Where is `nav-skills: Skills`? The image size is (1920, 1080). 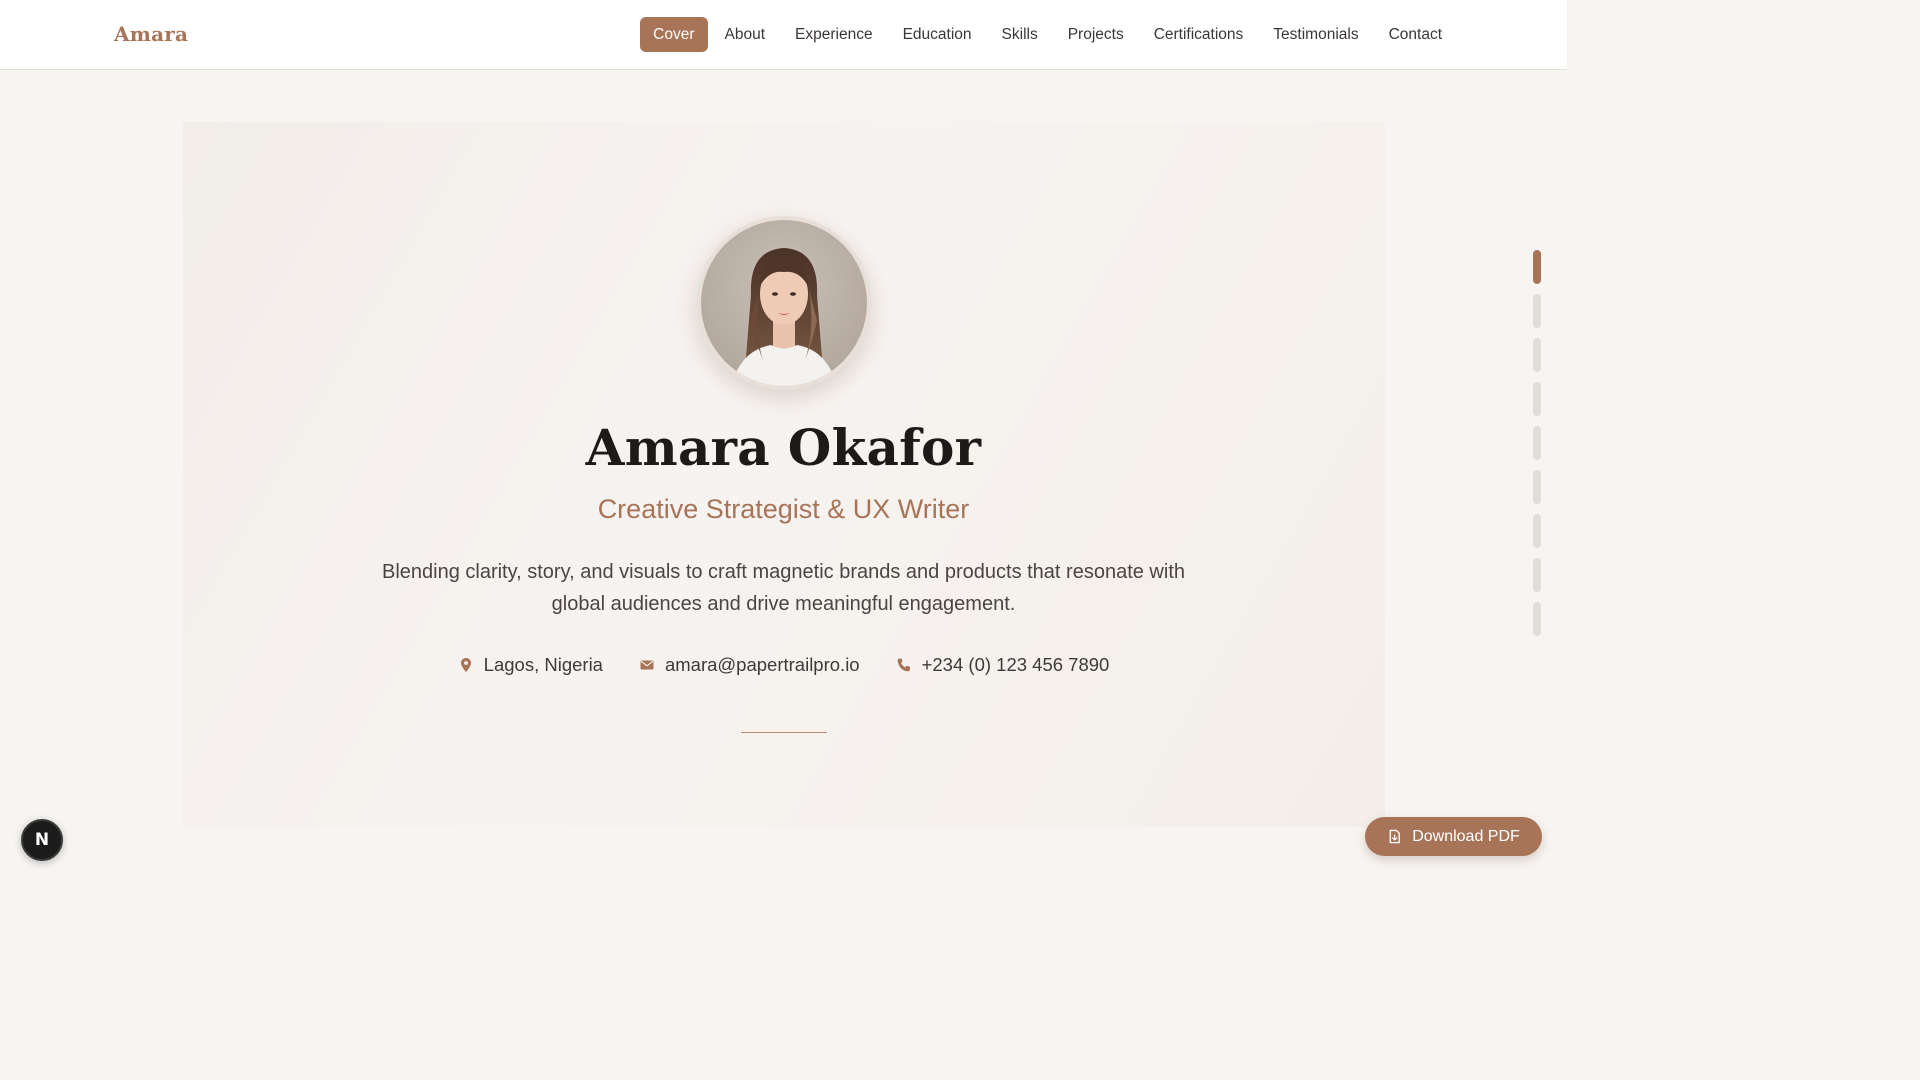 nav-skills: Skills is located at coordinates (1020, 34).